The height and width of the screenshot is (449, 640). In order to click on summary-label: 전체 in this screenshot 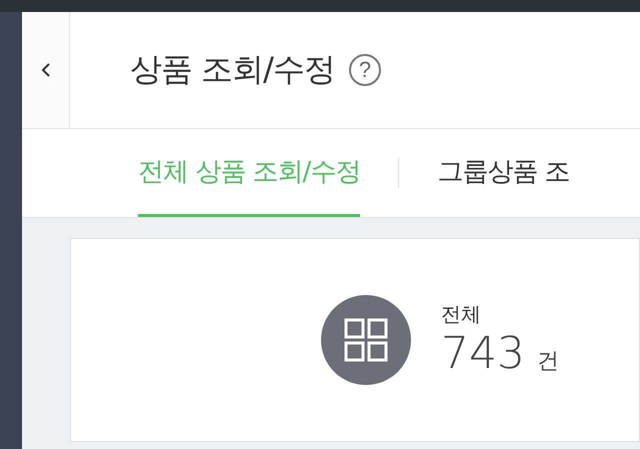, I will do `click(461, 314)`.